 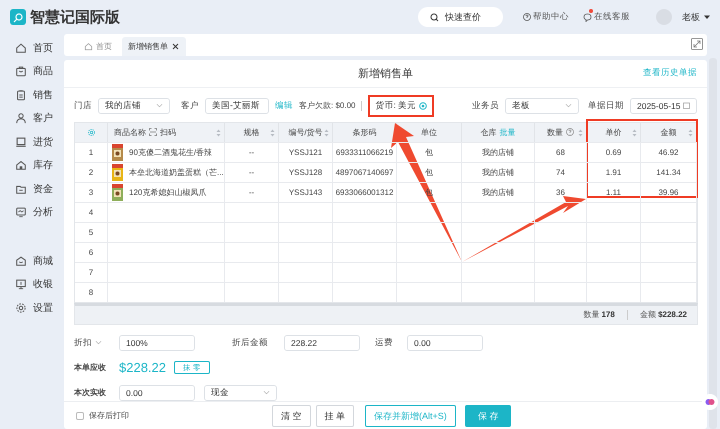 What do you see at coordinates (154, 46) in the screenshot?
I see `tab: 新增销售单` at bounding box center [154, 46].